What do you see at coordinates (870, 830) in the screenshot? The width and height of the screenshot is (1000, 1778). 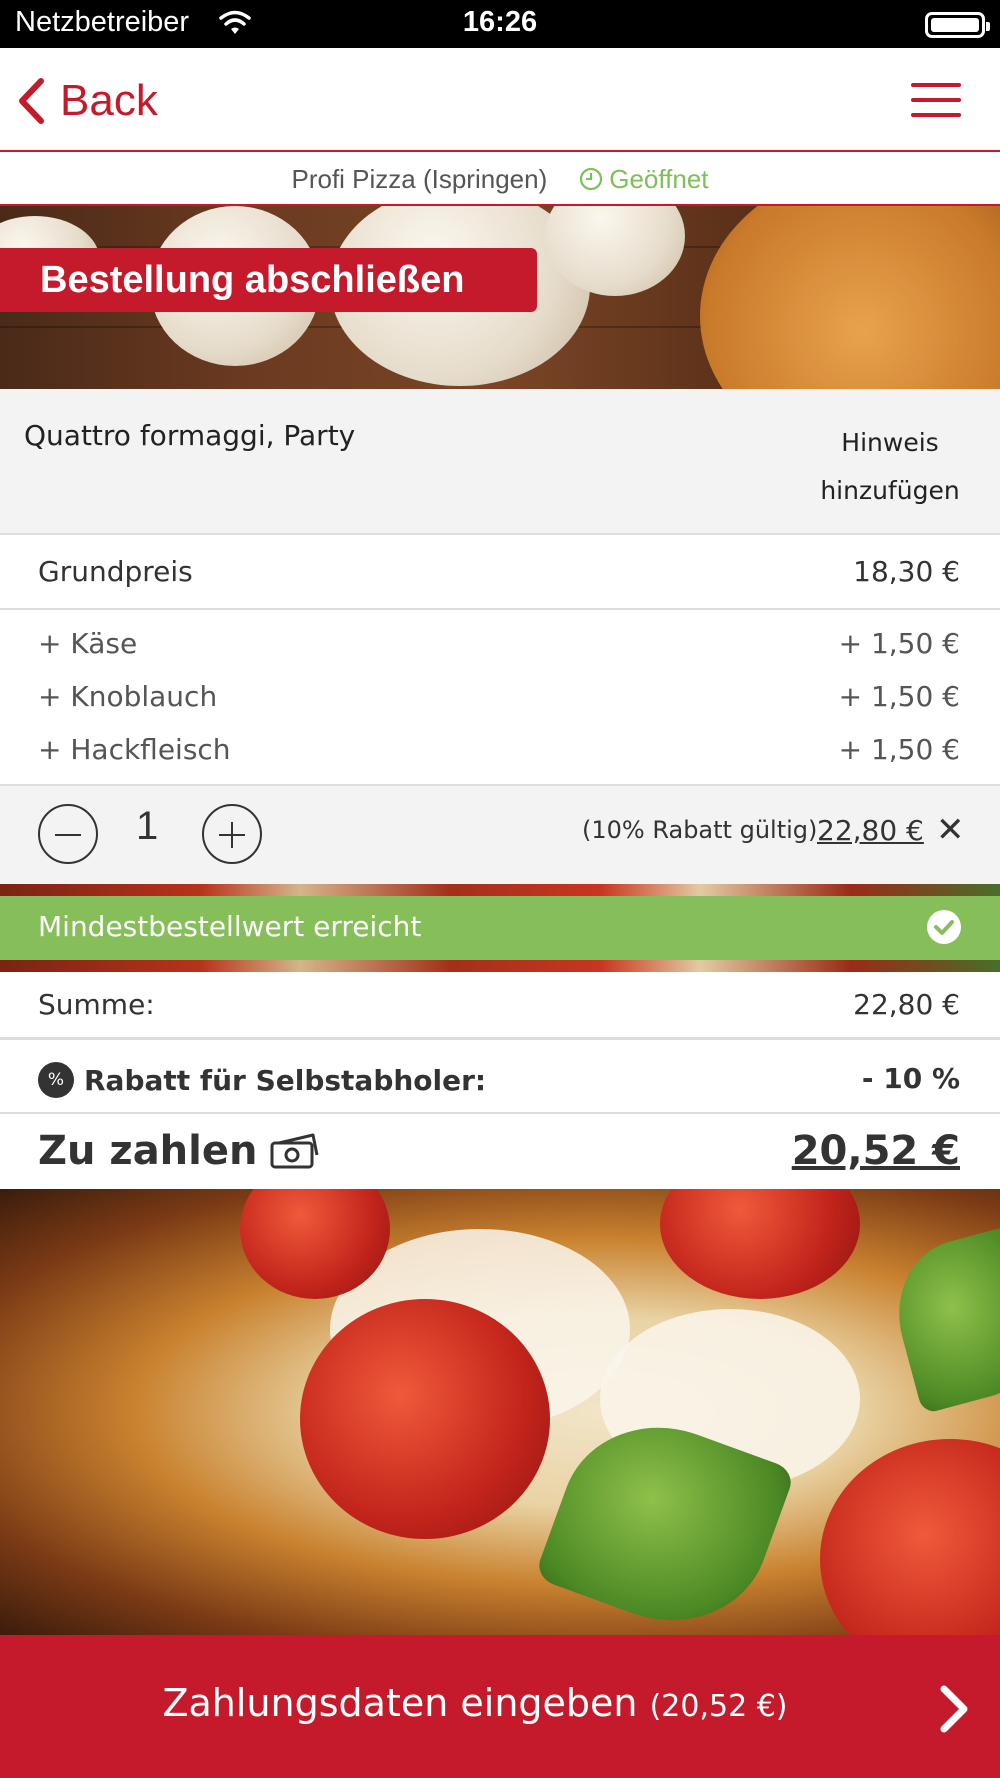 I see `item-total-price: 22,80 €` at bounding box center [870, 830].